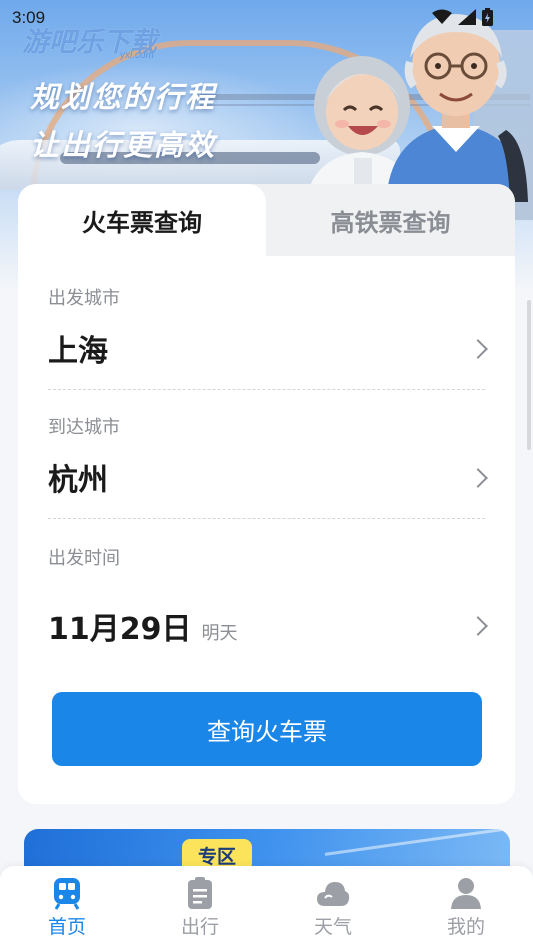 The height and width of the screenshot is (948, 533). What do you see at coordinates (268, 458) in the screenshot?
I see `arrival-city-field: 到达城市 杭州` at bounding box center [268, 458].